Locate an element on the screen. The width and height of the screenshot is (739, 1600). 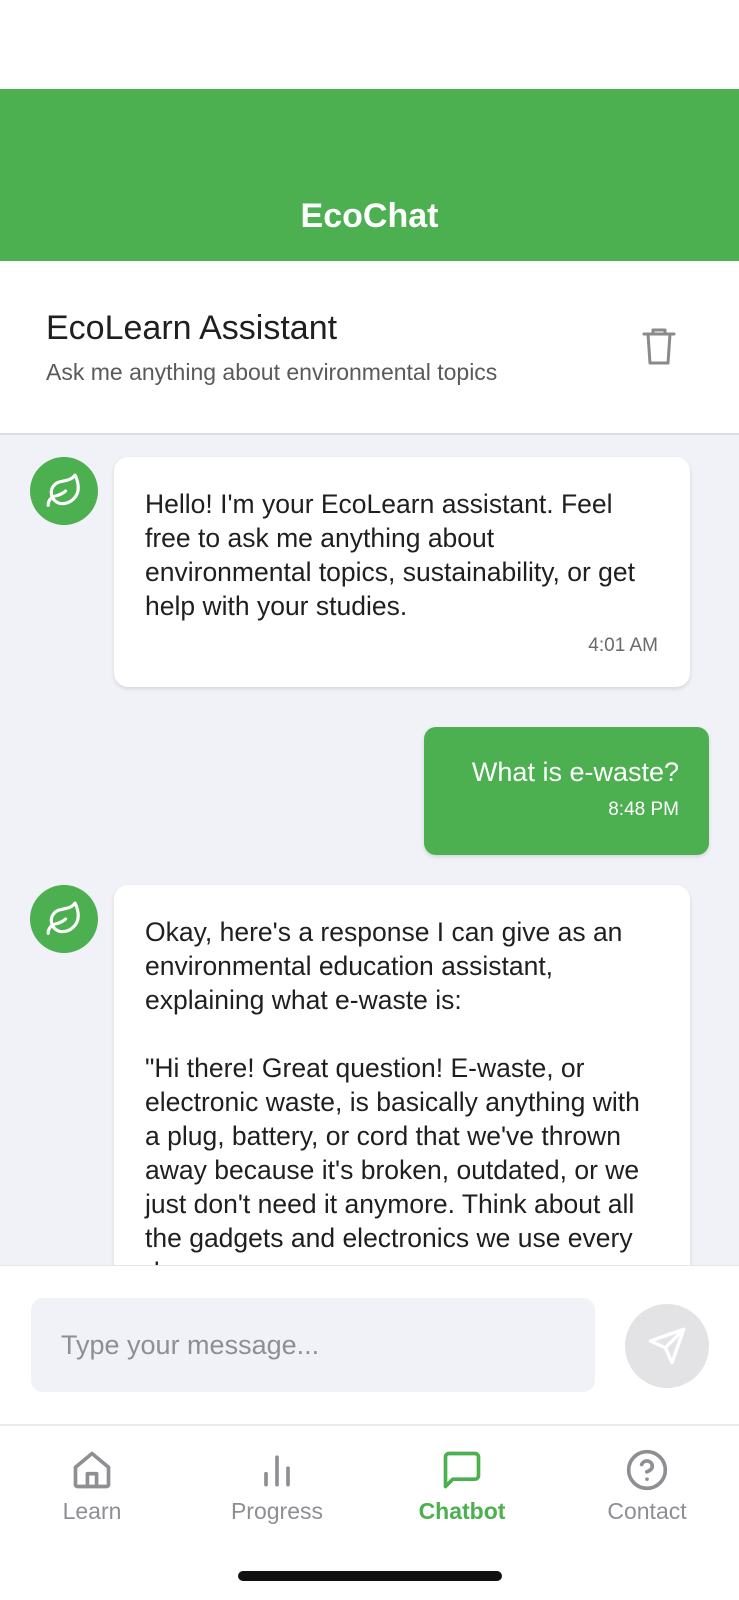
assistant-name: EcoLearn Assistant is located at coordinates (192, 328).